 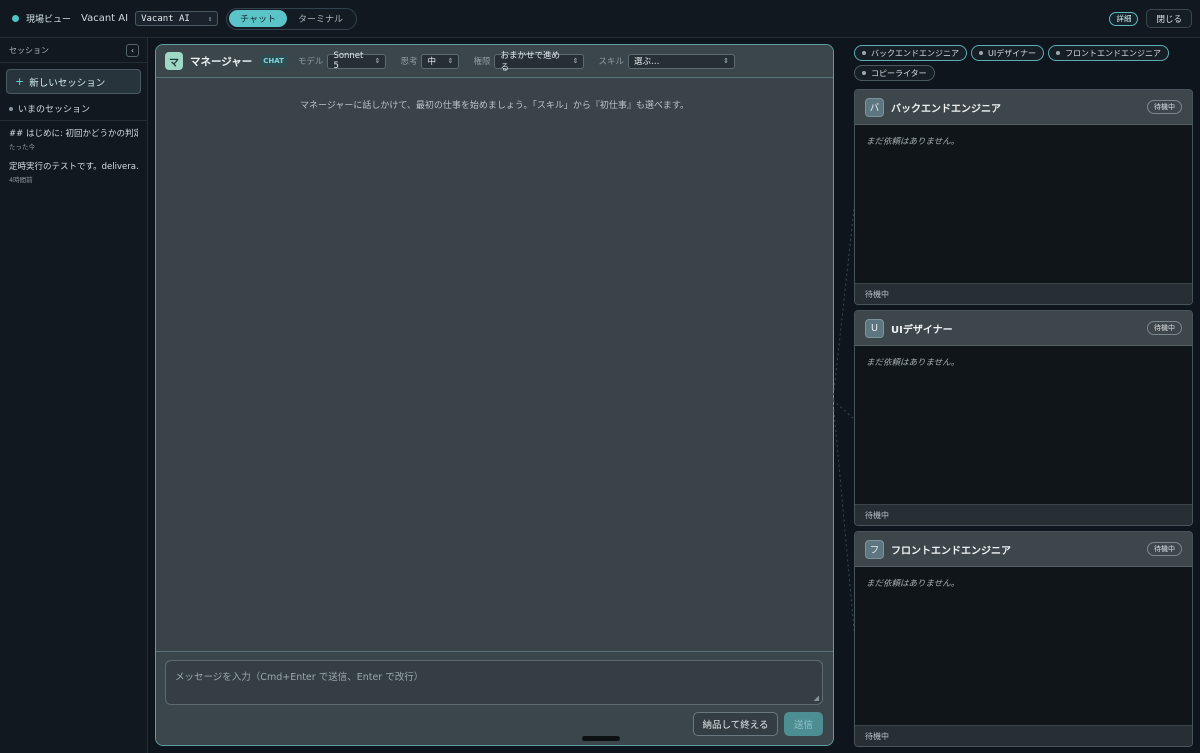 What do you see at coordinates (1023, 328) in the screenshot?
I see `agent-header: U UIデザイナー 待機中` at bounding box center [1023, 328].